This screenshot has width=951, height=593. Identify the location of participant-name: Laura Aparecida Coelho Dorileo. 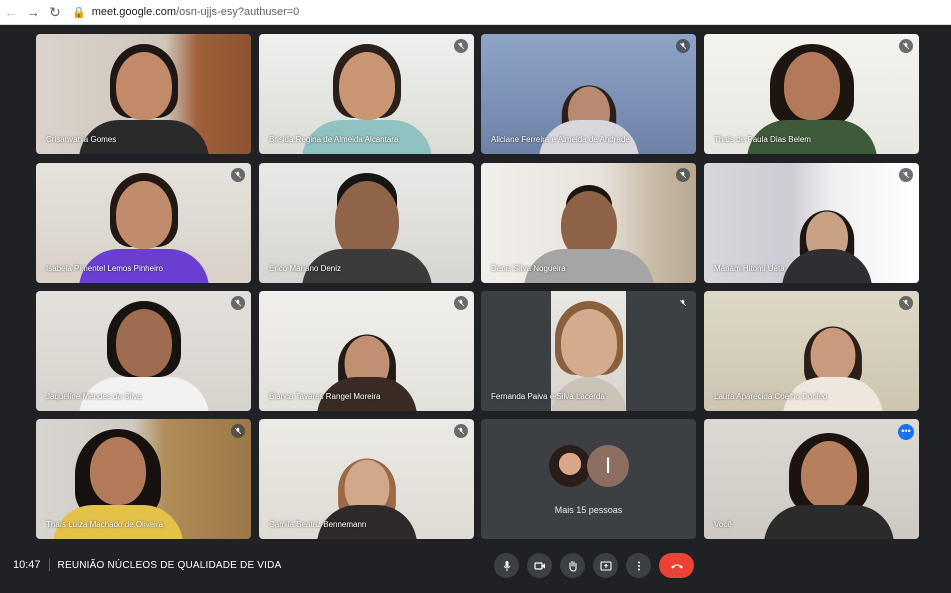
(771, 396).